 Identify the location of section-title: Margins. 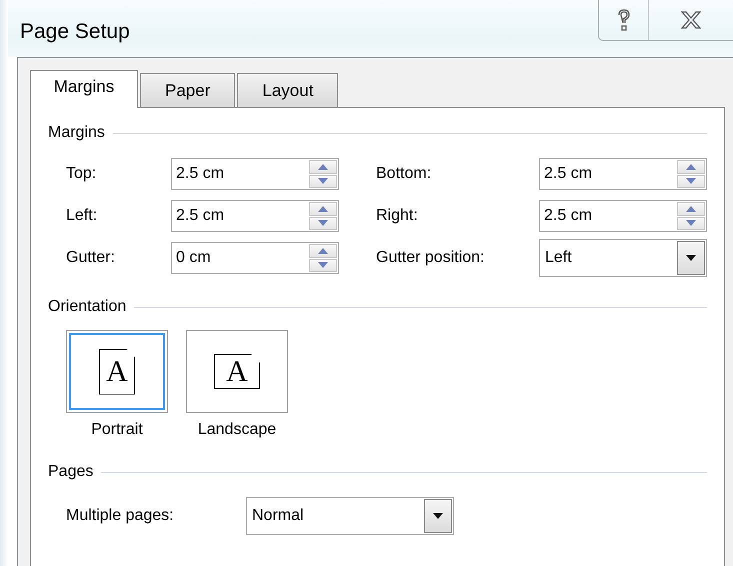
(76, 133).